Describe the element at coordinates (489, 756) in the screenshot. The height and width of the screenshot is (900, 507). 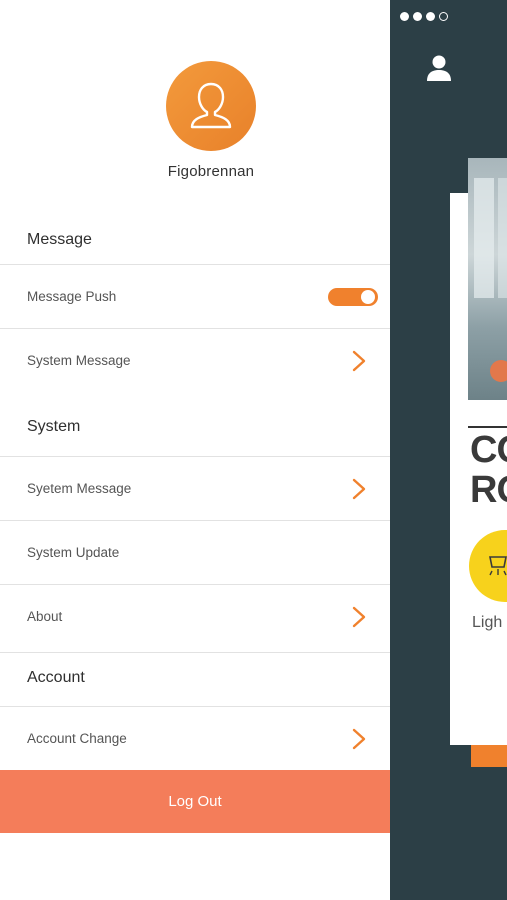
I see `card-action-button` at that location.